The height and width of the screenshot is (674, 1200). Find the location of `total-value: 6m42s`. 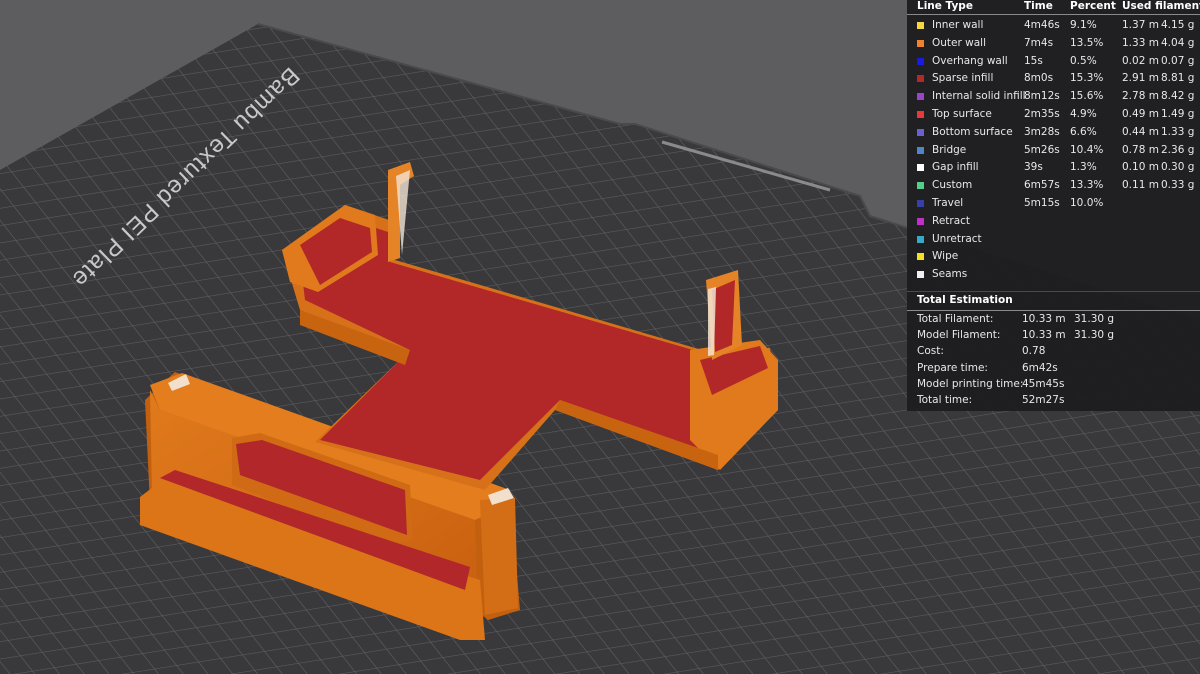

total-value: 6m42s is located at coordinates (1040, 367).